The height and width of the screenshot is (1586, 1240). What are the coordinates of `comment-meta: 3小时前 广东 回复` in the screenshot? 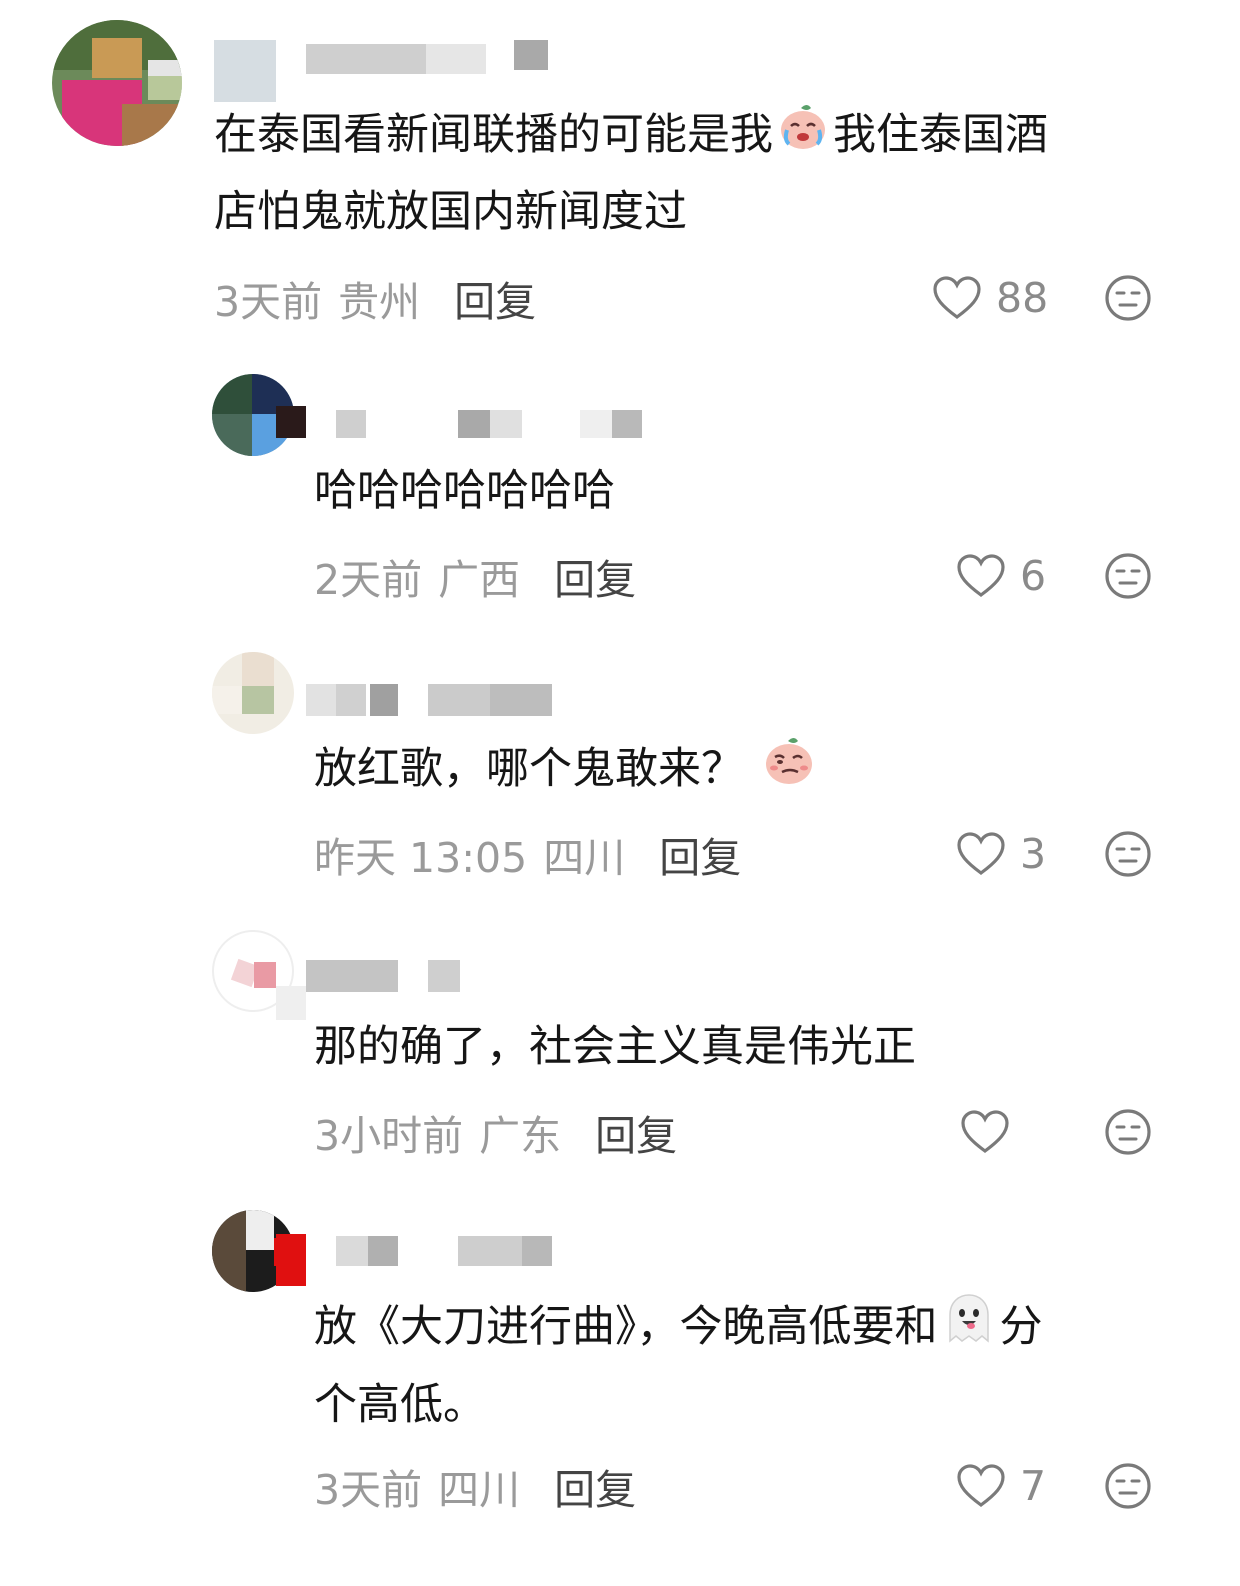 It's located at (495, 1132).